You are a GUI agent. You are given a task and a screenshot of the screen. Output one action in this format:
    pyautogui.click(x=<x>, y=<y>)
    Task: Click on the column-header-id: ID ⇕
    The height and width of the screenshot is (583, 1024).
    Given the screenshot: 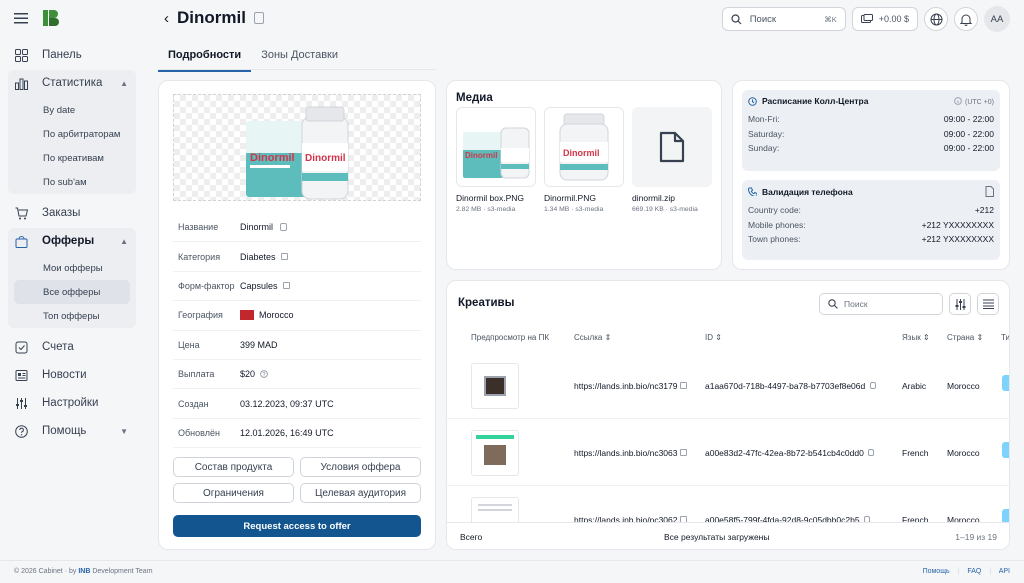 What is the action you would take?
    pyautogui.click(x=713, y=337)
    